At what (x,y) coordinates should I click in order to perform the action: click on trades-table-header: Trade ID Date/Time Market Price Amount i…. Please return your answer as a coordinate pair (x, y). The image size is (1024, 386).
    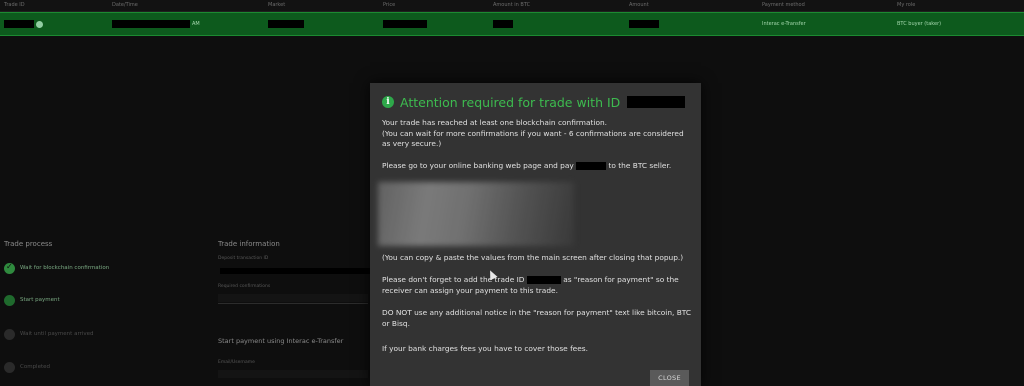
    Looking at the image, I should click on (512, 6).